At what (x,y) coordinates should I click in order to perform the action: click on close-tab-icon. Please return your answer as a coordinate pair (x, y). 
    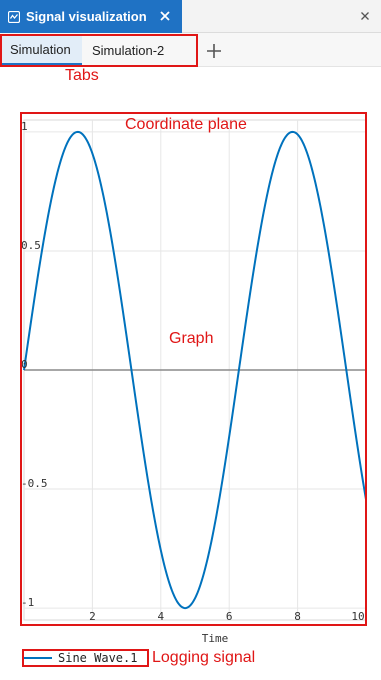
    Looking at the image, I should click on (165, 16).